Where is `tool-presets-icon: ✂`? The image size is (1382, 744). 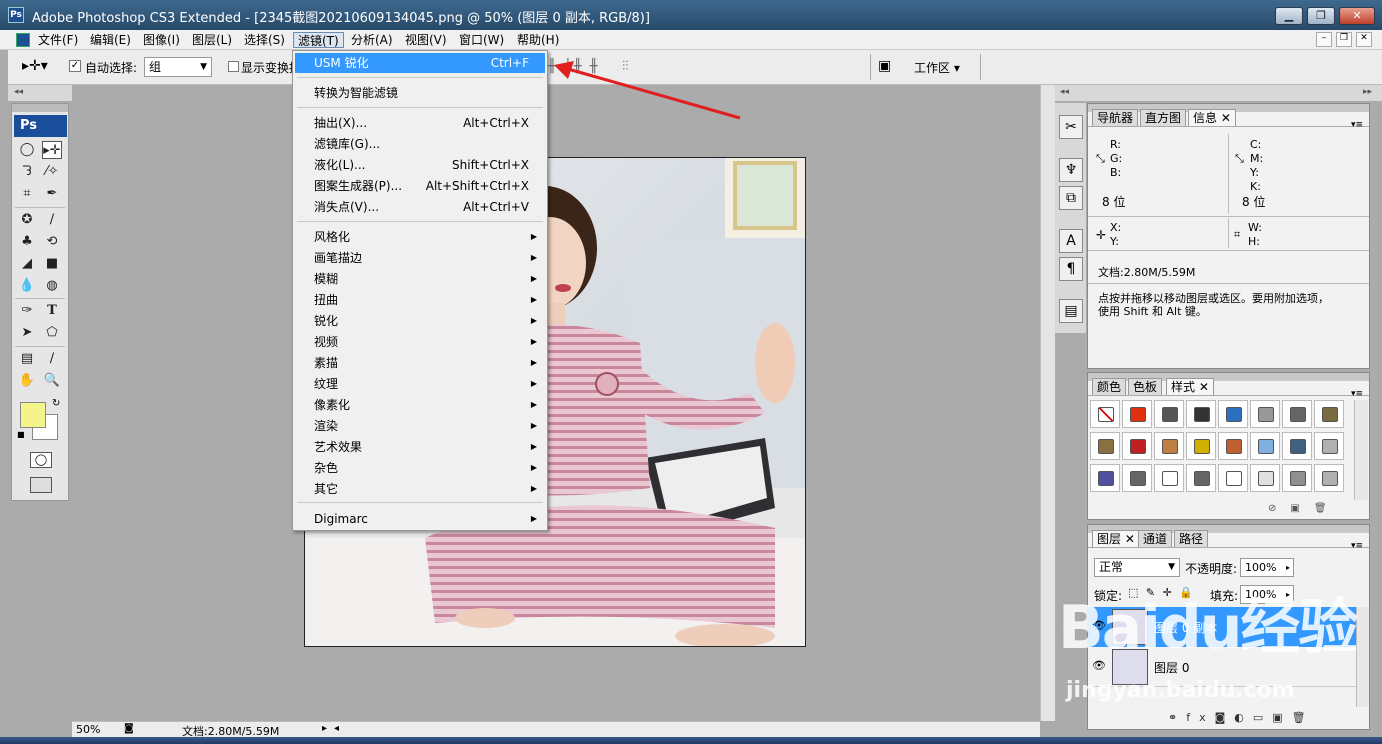
tool-presets-icon: ✂ is located at coordinates (1071, 127).